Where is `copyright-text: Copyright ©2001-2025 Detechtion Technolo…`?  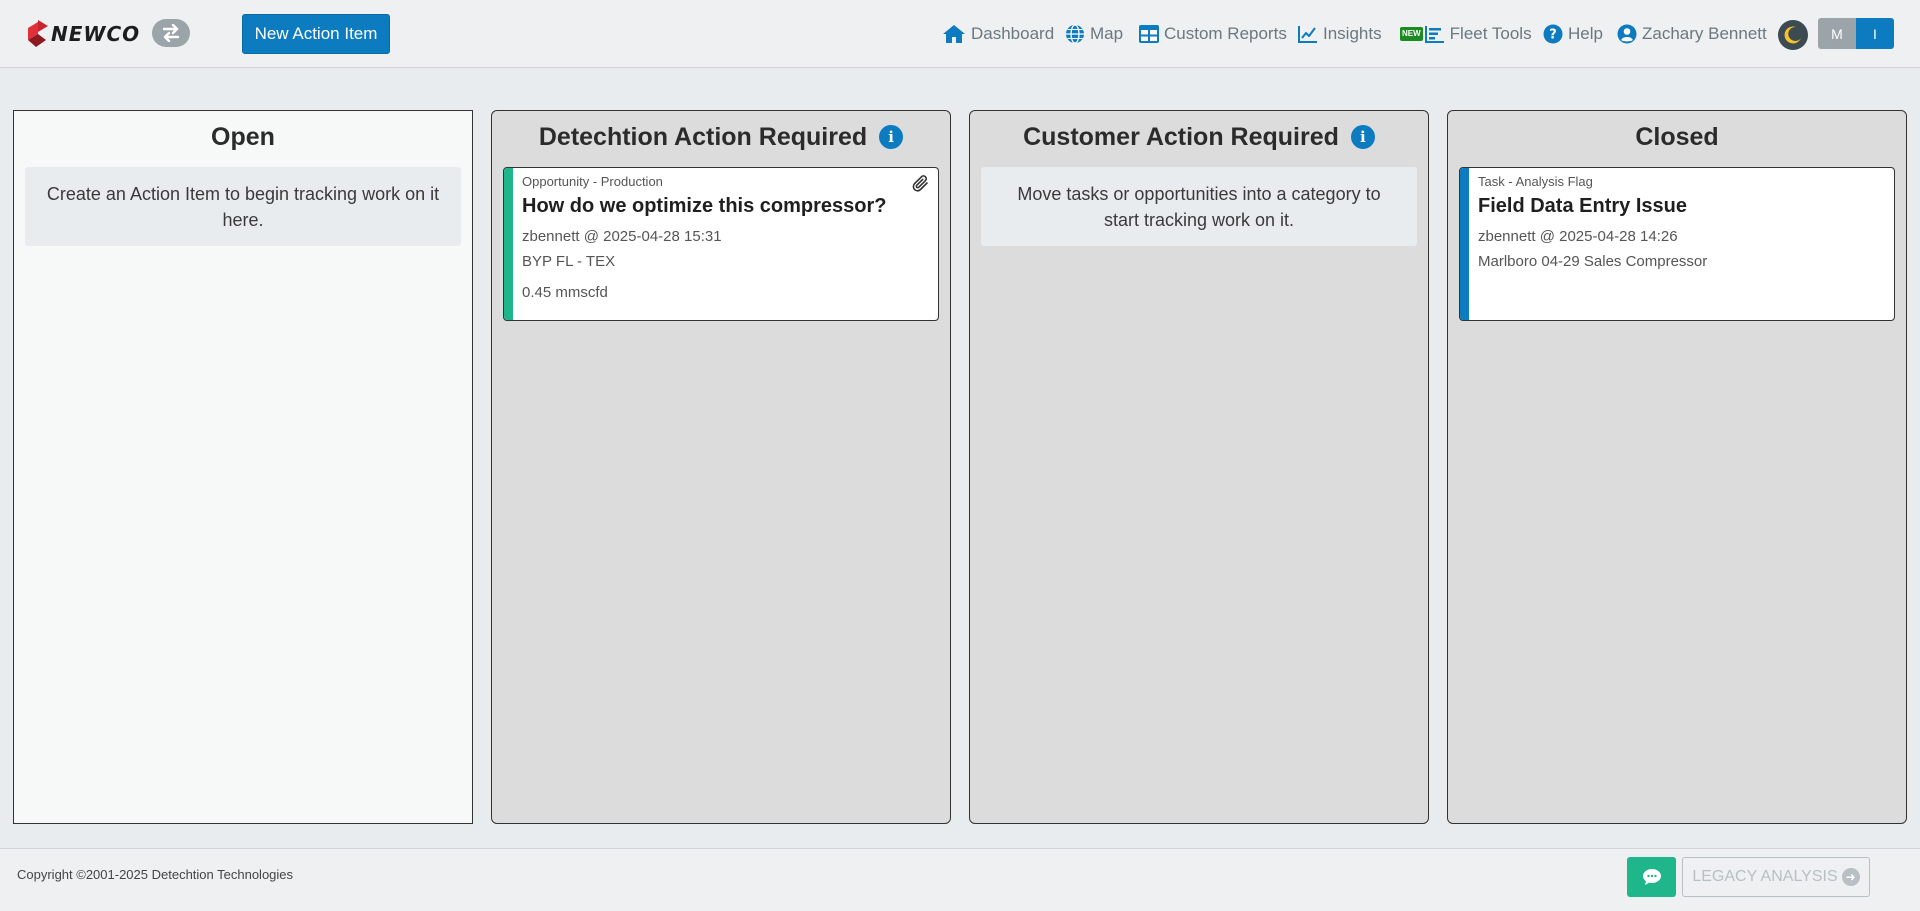
copyright-text: Copyright ©2001-2025 Detechtion Technolo… is located at coordinates (155, 874).